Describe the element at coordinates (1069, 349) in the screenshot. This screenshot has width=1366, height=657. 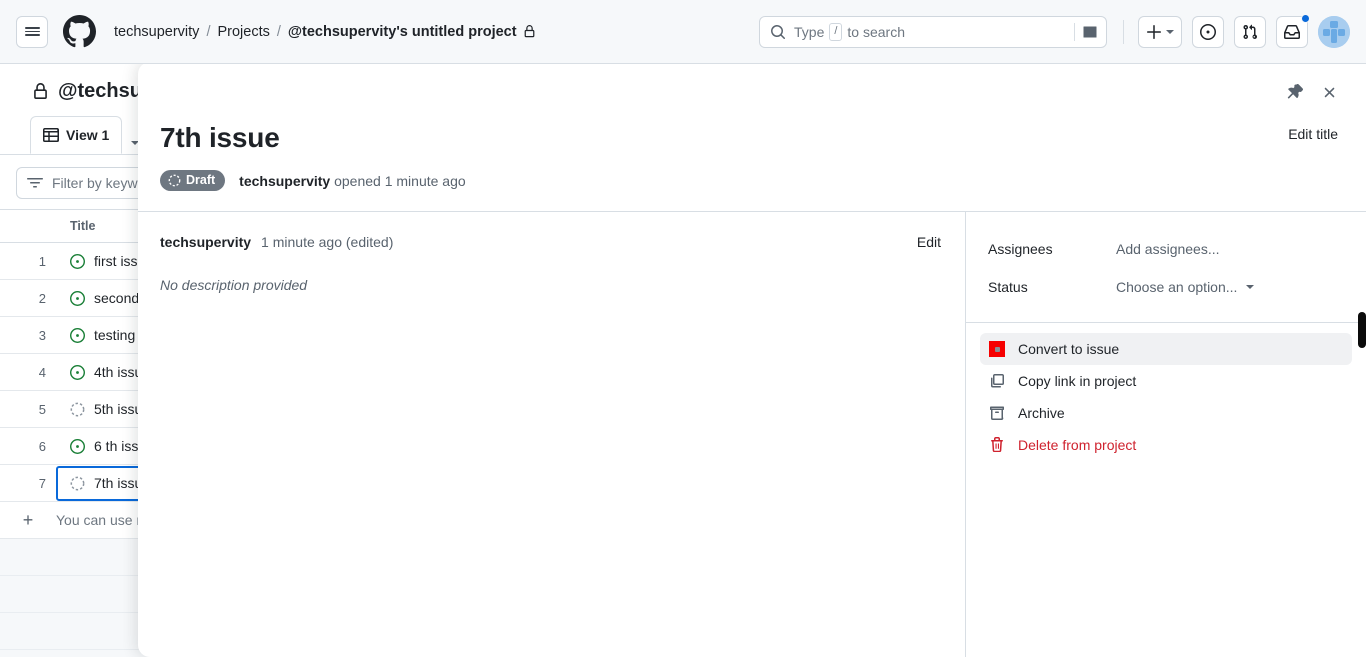
I see `convert-to-issue-label: Convert to issue` at that location.